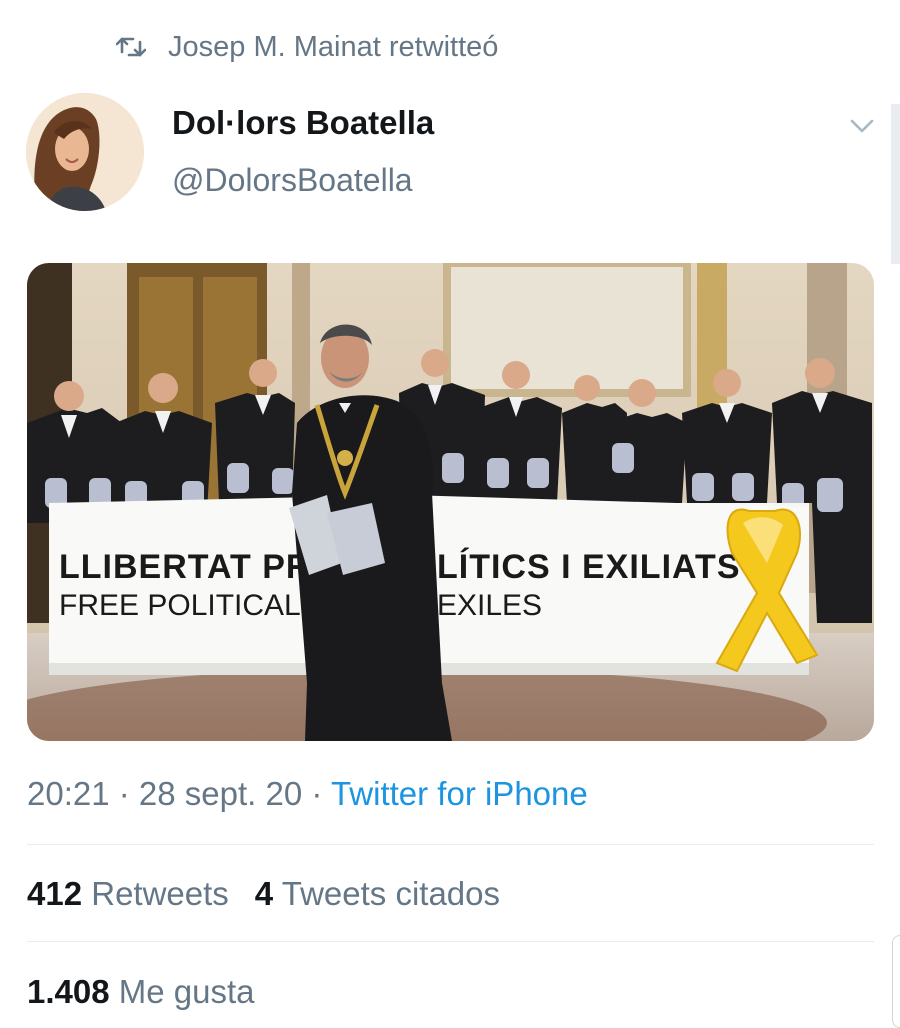 This screenshot has height=1028, width=900. Describe the element at coordinates (186, 991) in the screenshot. I see `likes-label: Me gusta` at that location.